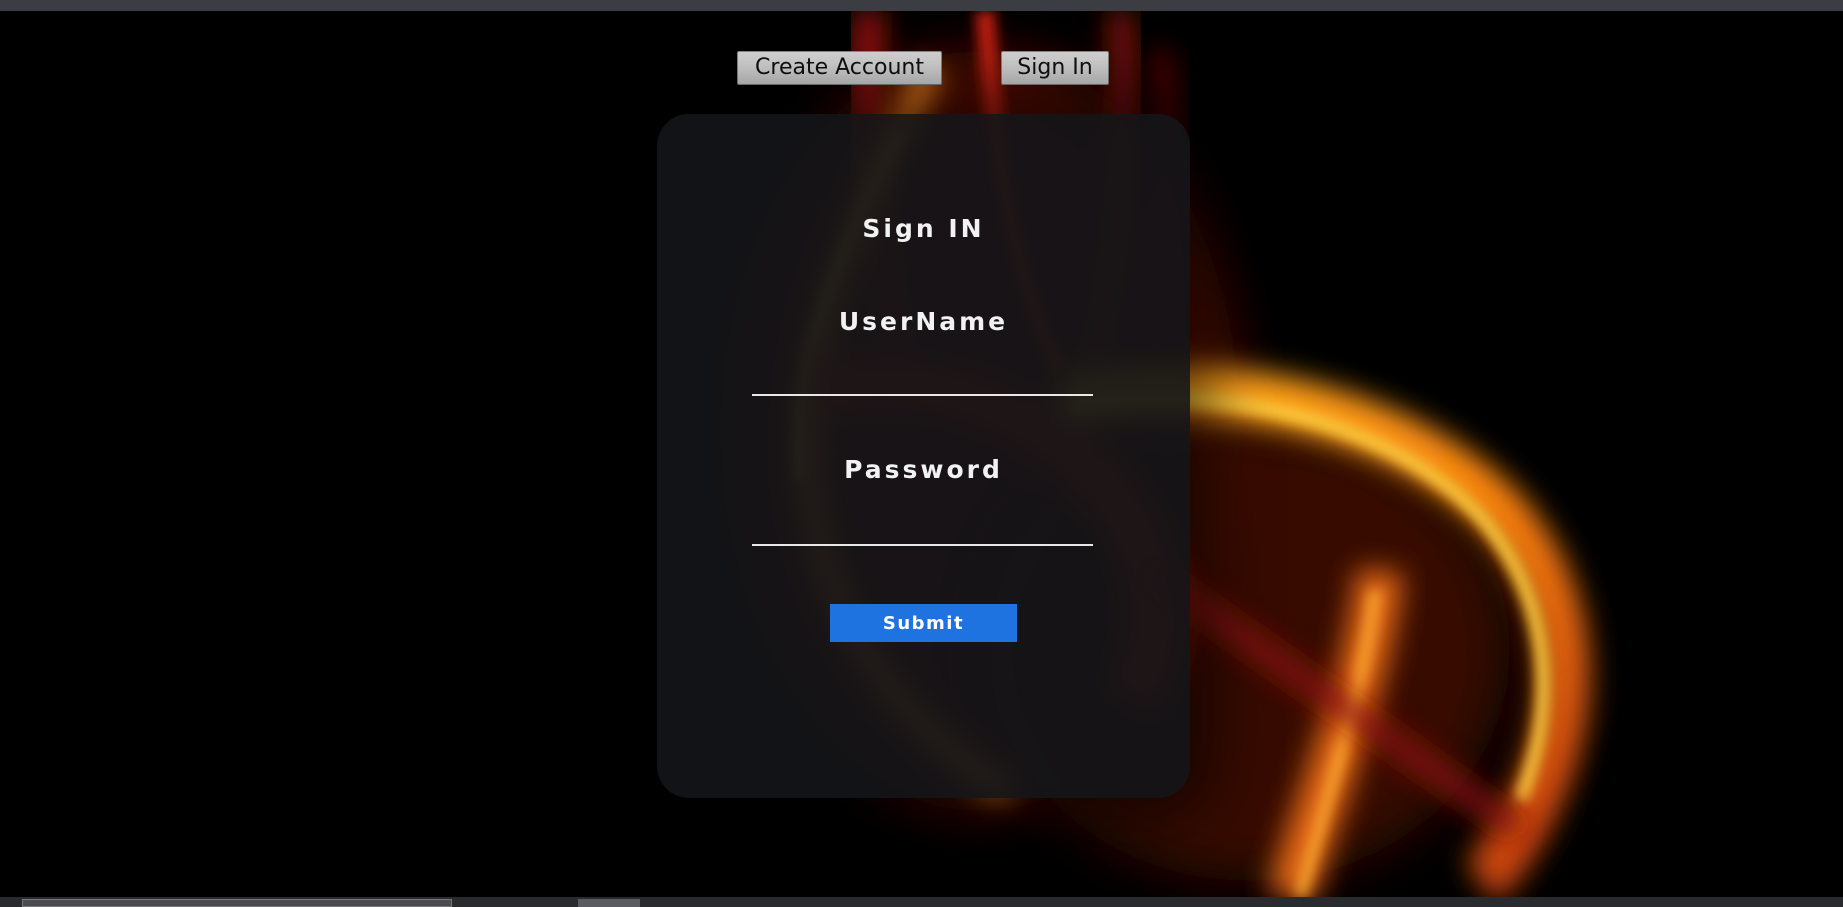 The width and height of the screenshot is (1843, 907). I want to click on browser-top-strip, so click(921, 5).